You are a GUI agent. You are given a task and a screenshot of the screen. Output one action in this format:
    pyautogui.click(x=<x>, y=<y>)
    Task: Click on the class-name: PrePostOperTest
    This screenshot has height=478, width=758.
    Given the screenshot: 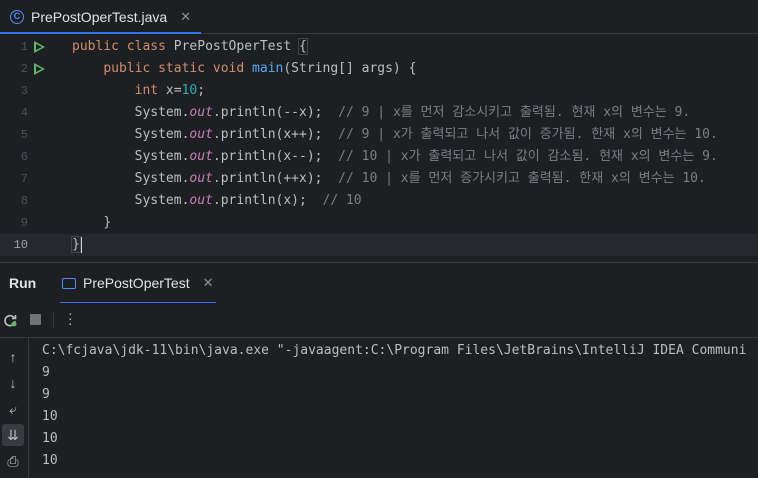 What is the action you would take?
    pyautogui.click(x=232, y=46)
    